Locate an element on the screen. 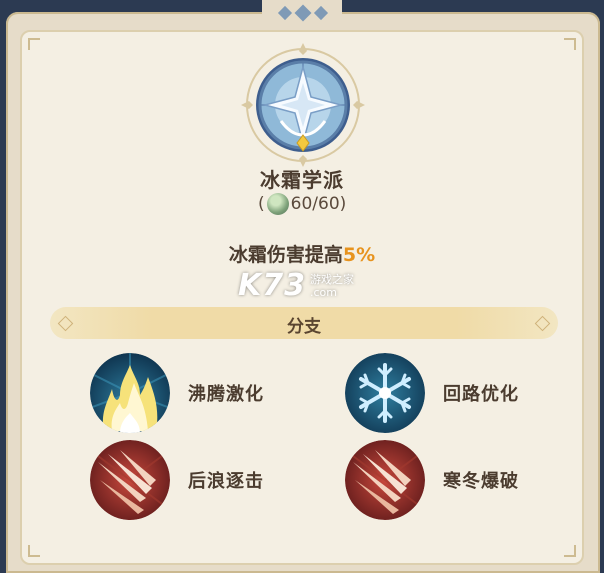 This screenshot has height=573, width=604. school-effect: 冰霜伤害提高5% is located at coordinates (302, 253).